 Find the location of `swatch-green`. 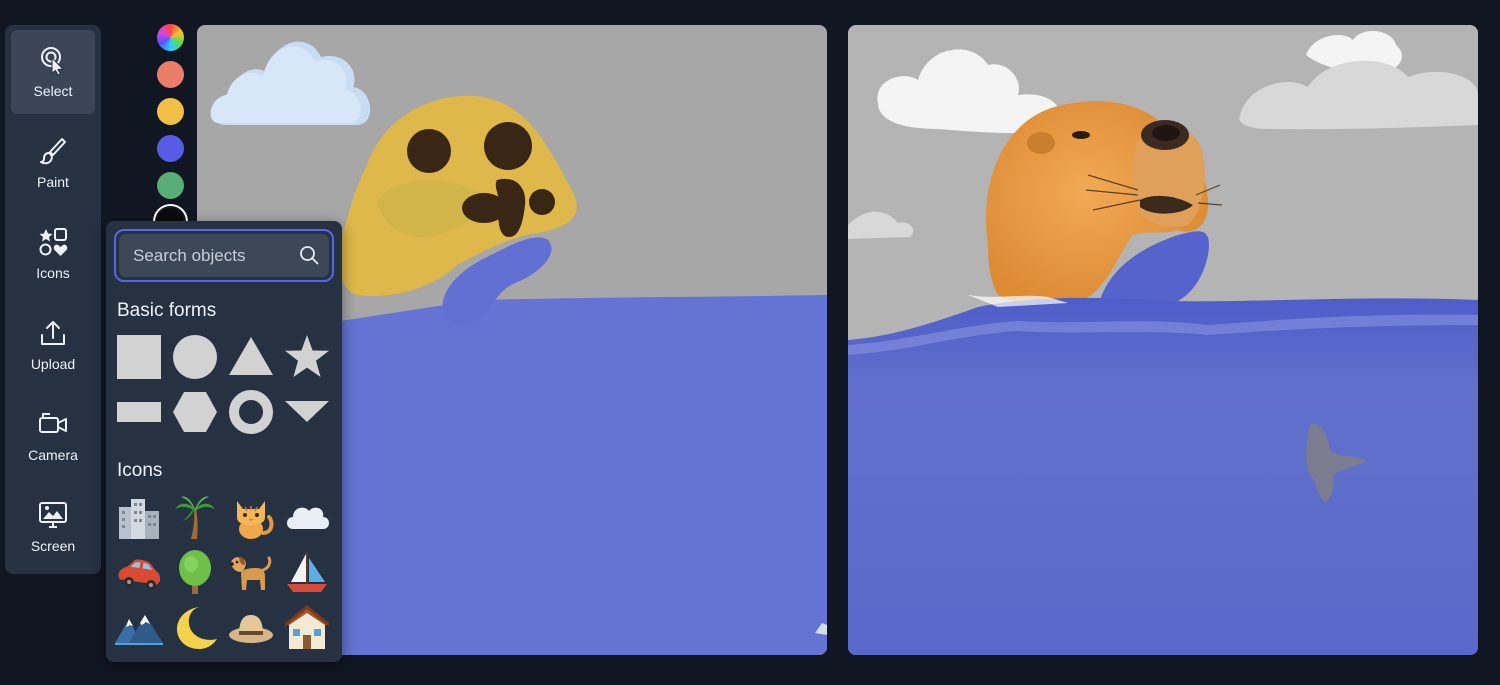

swatch-green is located at coordinates (170, 185).